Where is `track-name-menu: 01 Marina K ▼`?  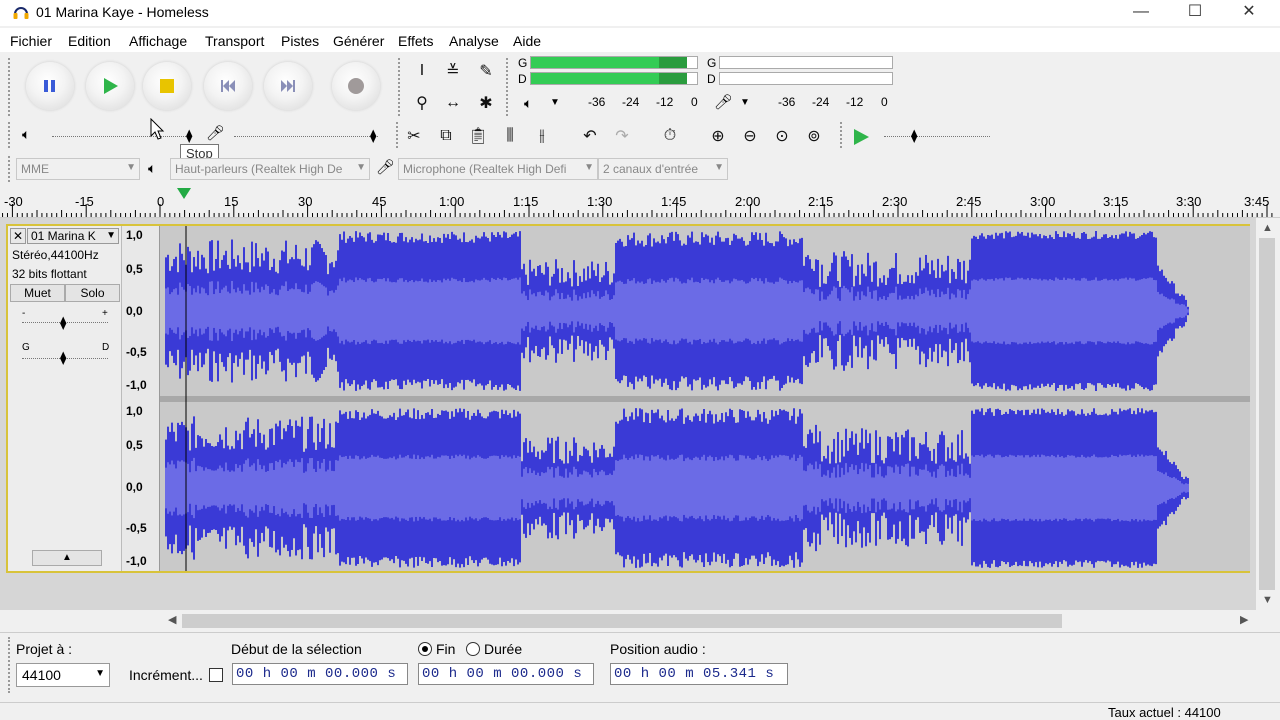 track-name-menu: 01 Marina K ▼ is located at coordinates (73, 236).